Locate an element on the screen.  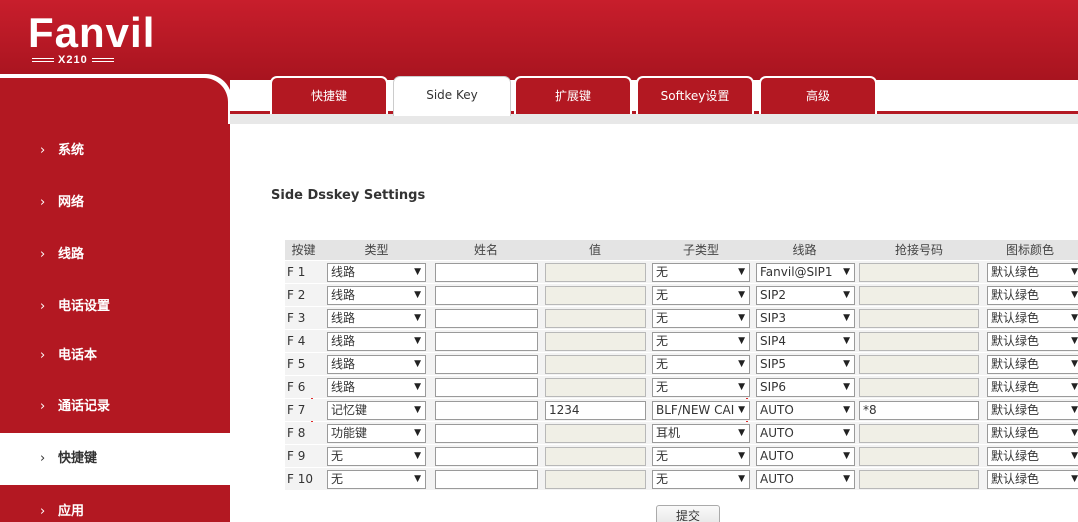
sidebar-item-label: 快捷键 is located at coordinates (78, 458).